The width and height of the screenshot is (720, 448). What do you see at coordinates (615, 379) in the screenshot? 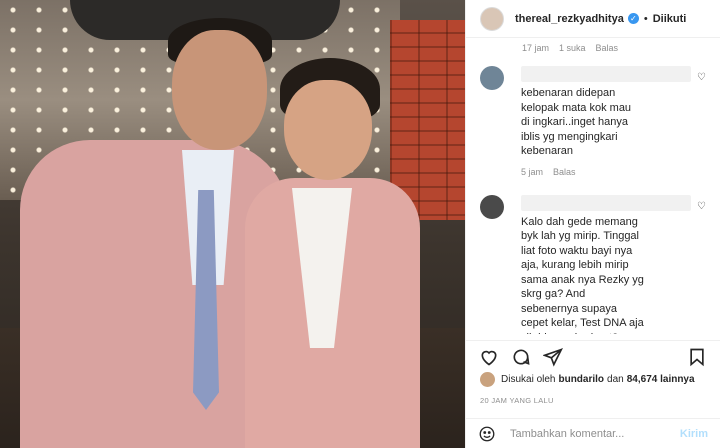
I see `likes-and: dan` at bounding box center [615, 379].